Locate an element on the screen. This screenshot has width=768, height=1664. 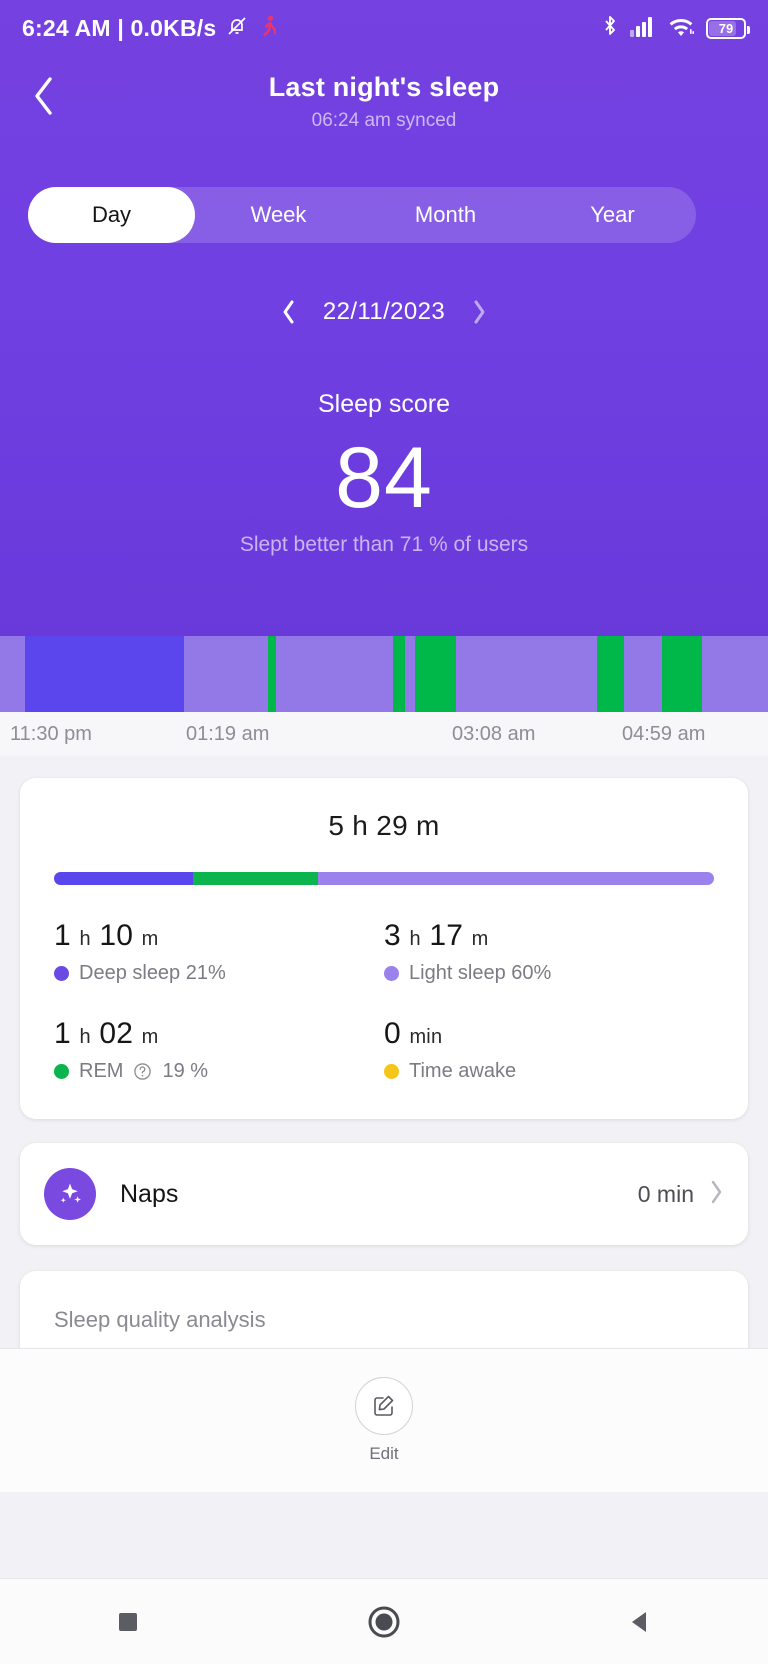
hypnogram-axis-label: 03:08 am is located at coordinates (494, 733).